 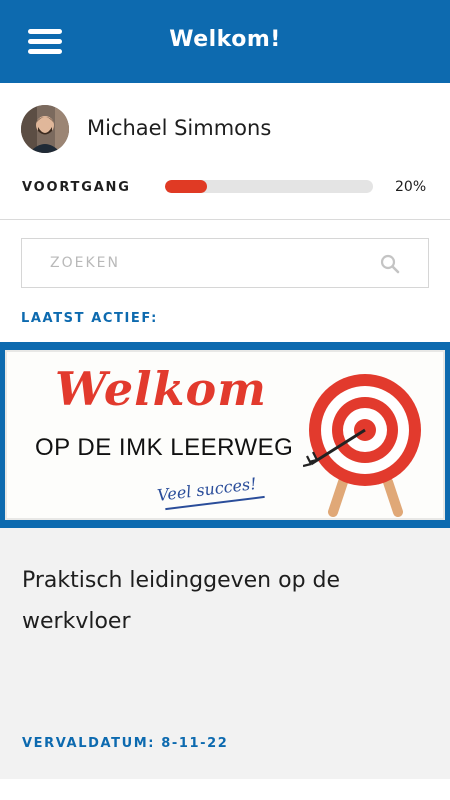 I want to click on search-input, so click(x=197, y=263).